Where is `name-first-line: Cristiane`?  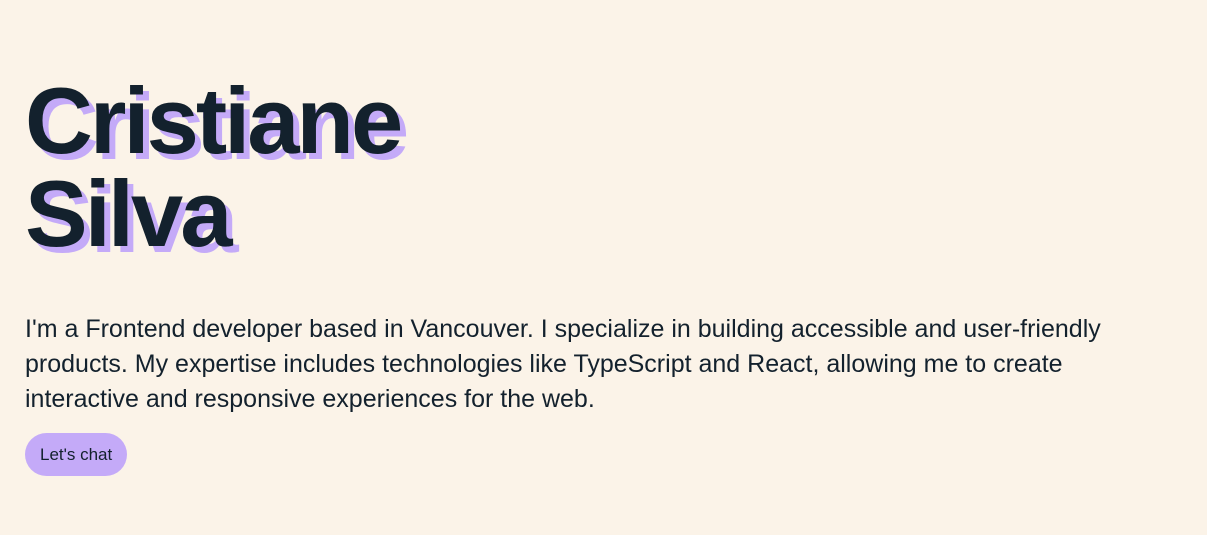 name-first-line: Cristiane is located at coordinates (214, 120).